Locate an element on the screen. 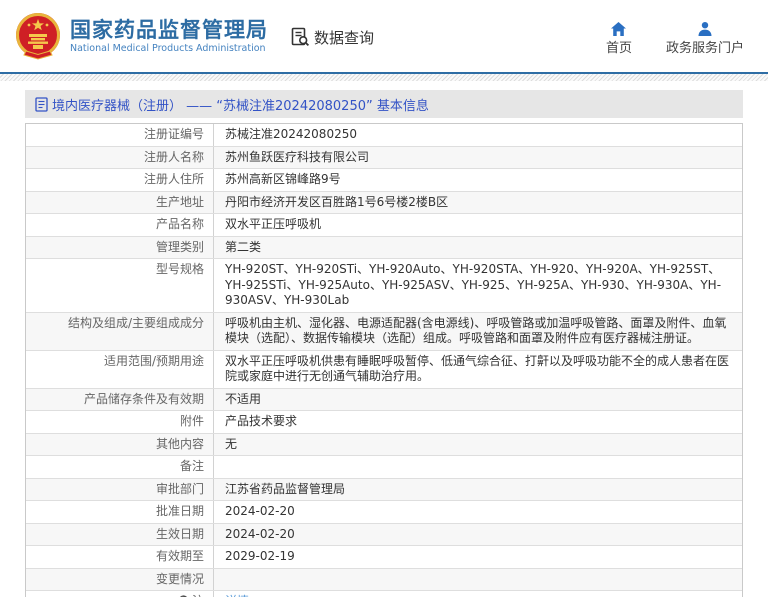 Image resolution: width=768 pixels, height=597 pixels. page-title-bar: 境内医疗器械（注册） —— “苏械注准20242080250” 基本信息 is located at coordinates (384, 104).